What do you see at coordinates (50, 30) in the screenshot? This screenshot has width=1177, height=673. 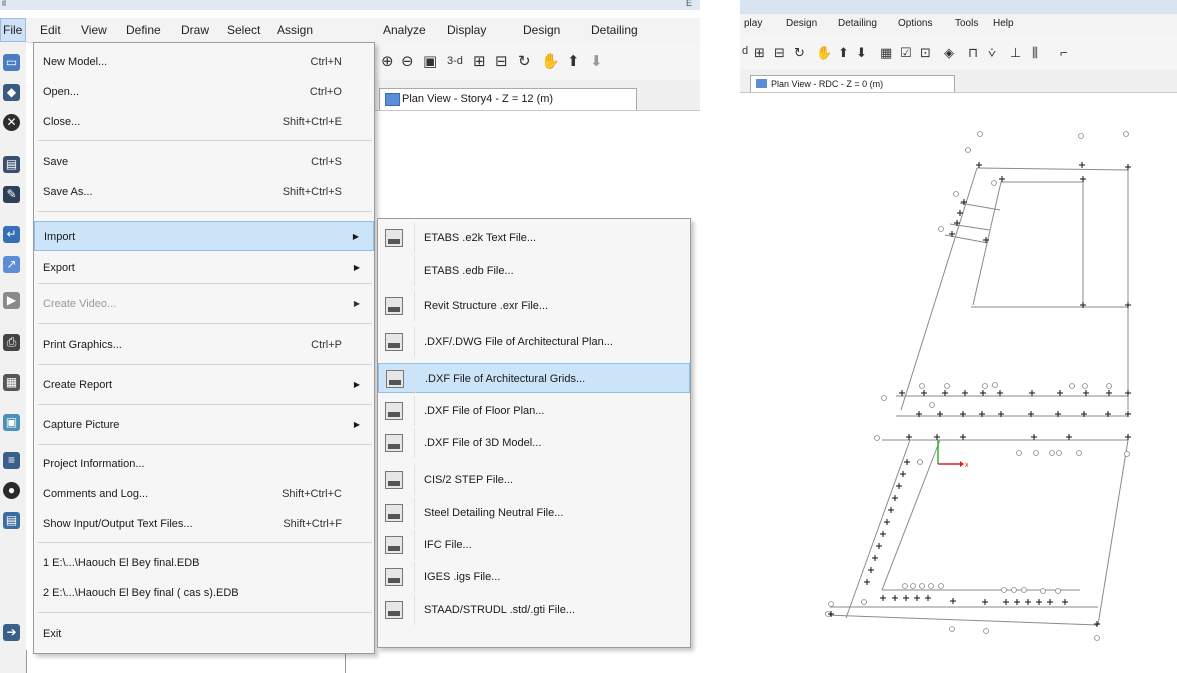 I see `menu-edit: Edit` at bounding box center [50, 30].